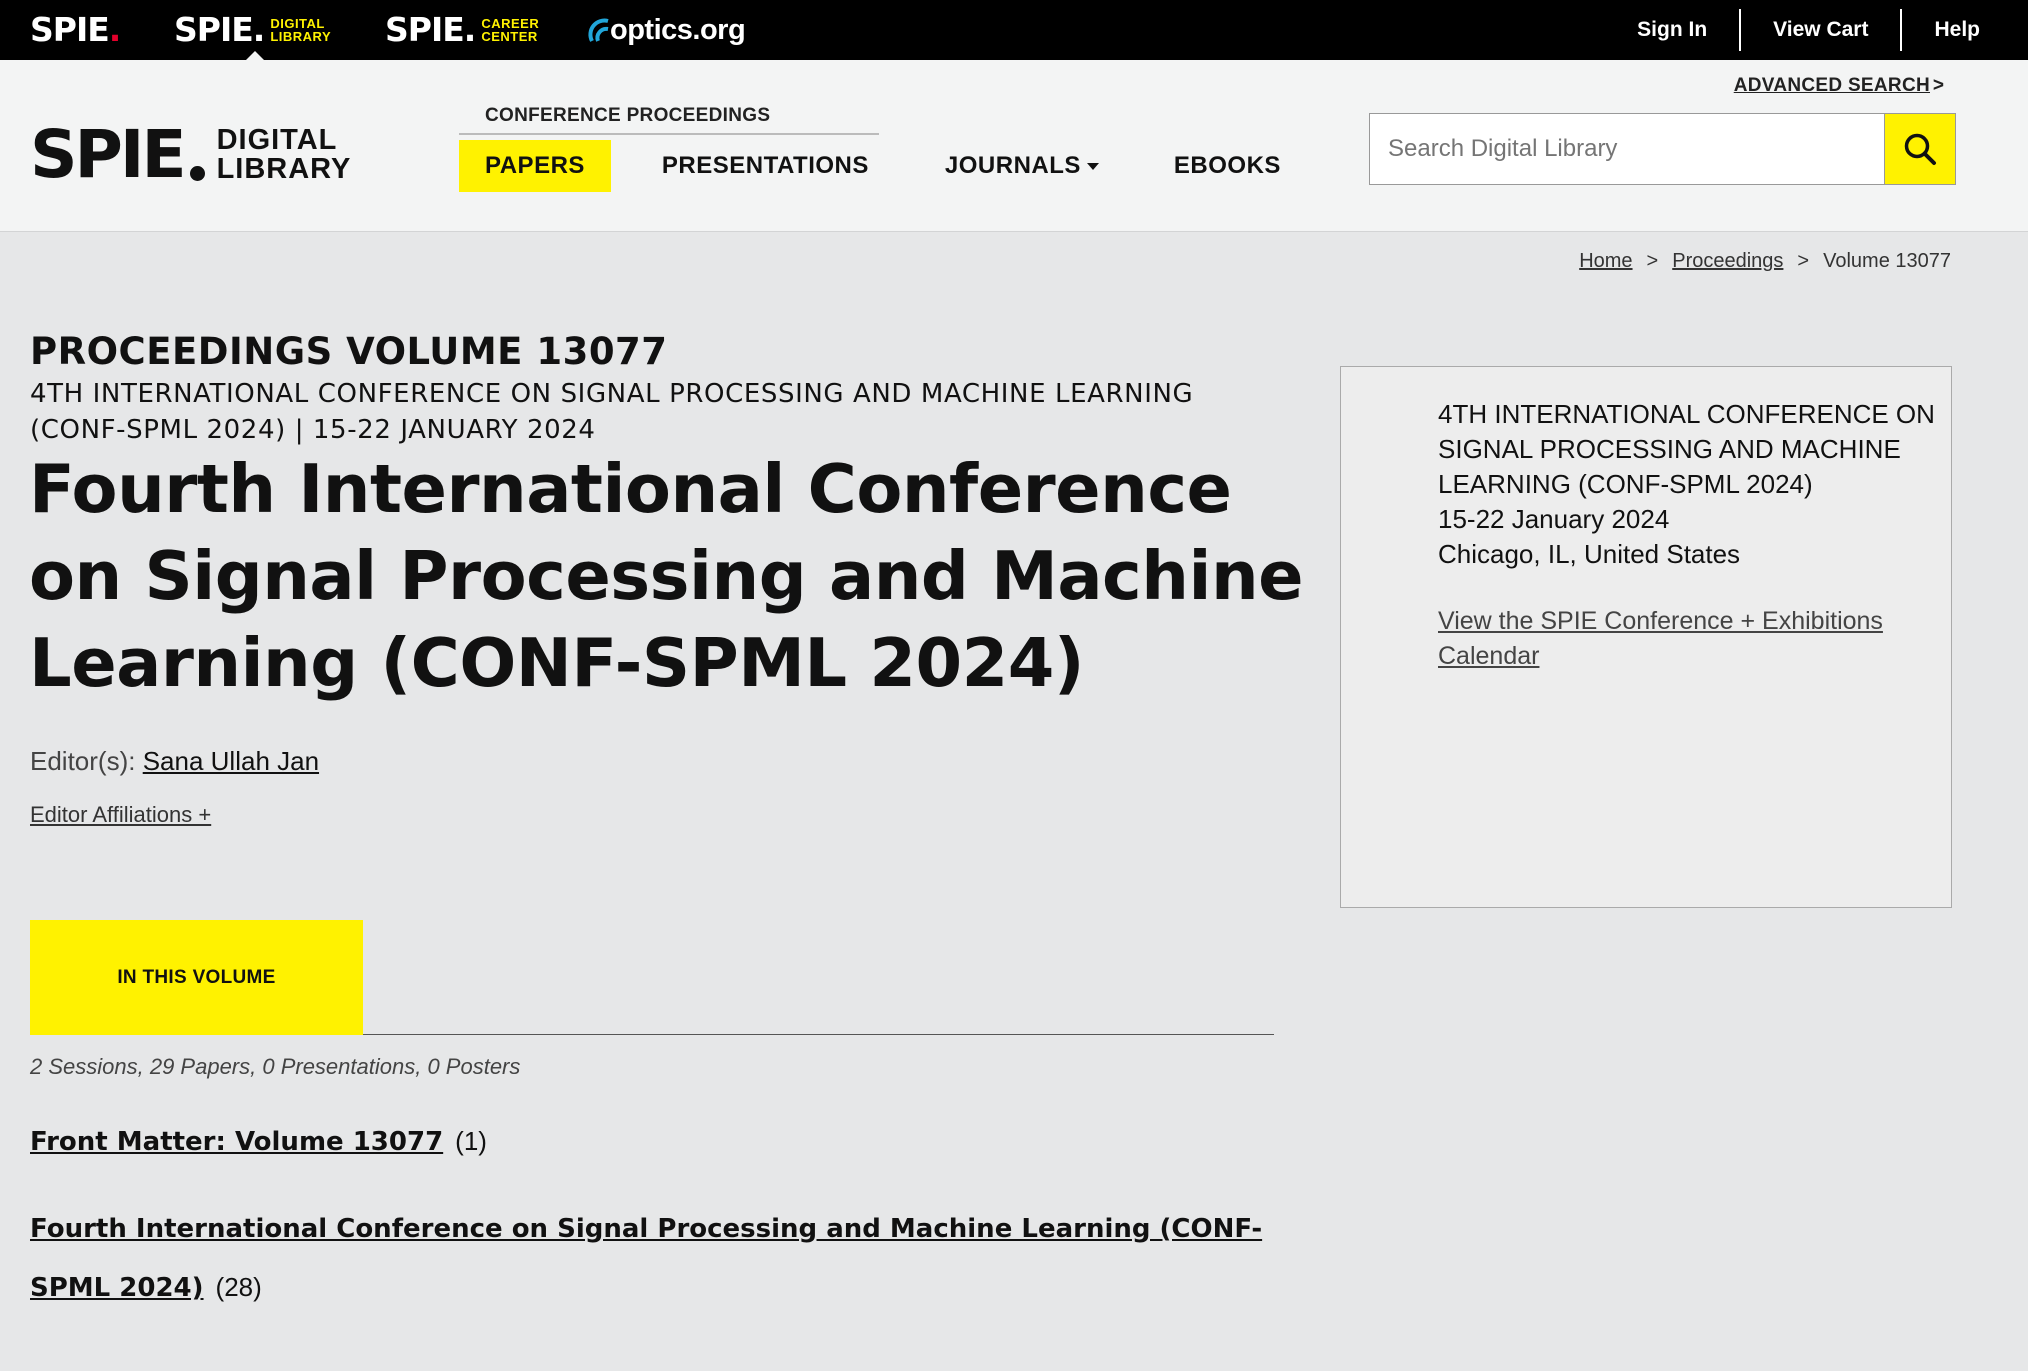  I want to click on editor-name-link: Sana Ullah Jan, so click(231, 761).